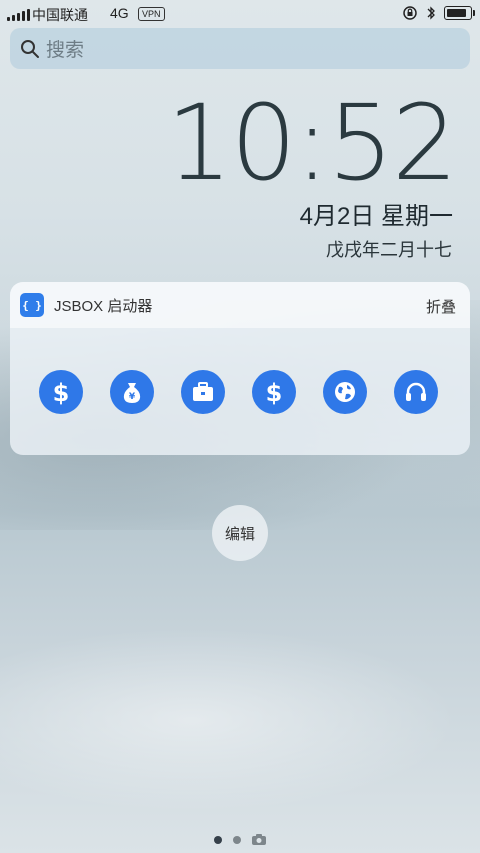  I want to click on lock-date: 4月2日 星期一, so click(376, 216).